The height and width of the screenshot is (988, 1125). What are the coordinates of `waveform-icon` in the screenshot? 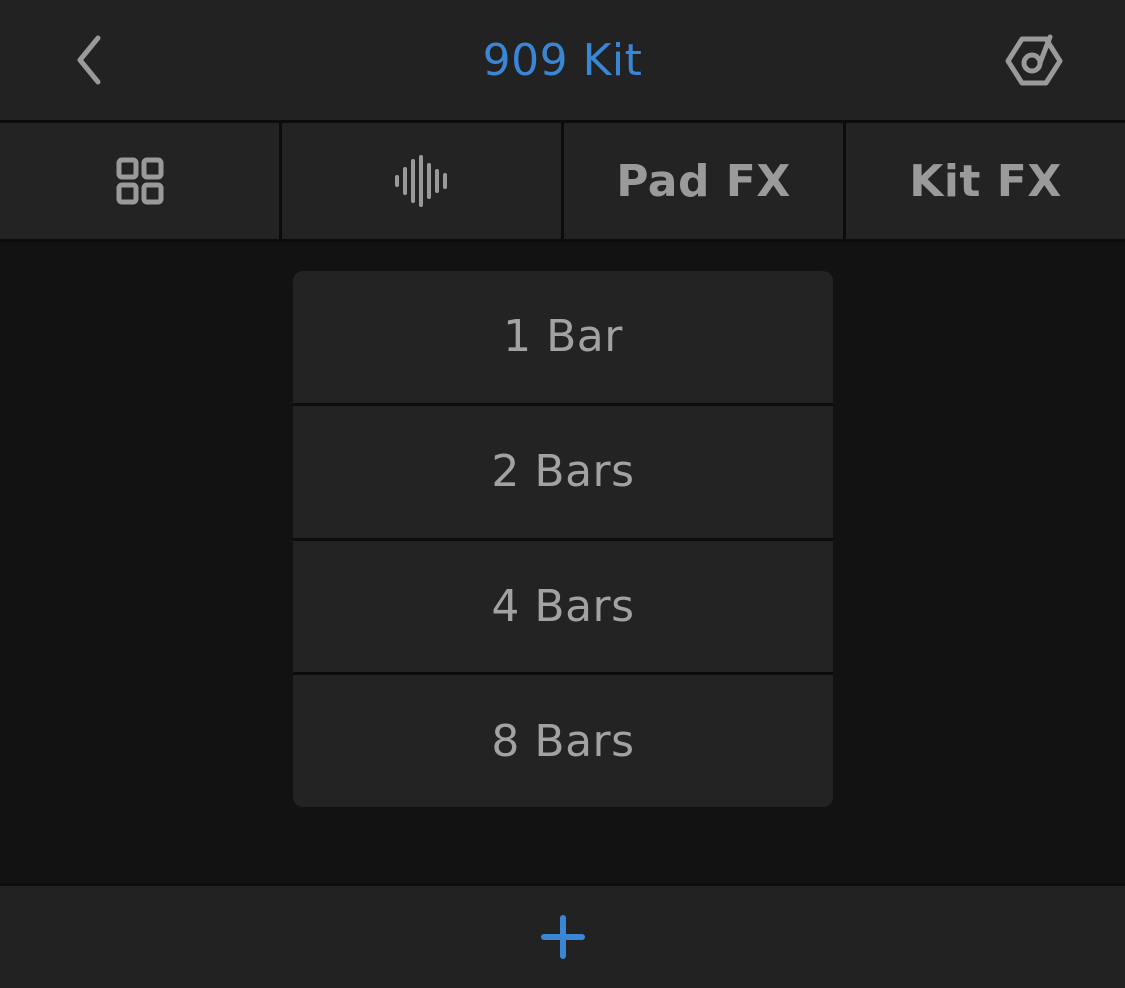 It's located at (420, 181).